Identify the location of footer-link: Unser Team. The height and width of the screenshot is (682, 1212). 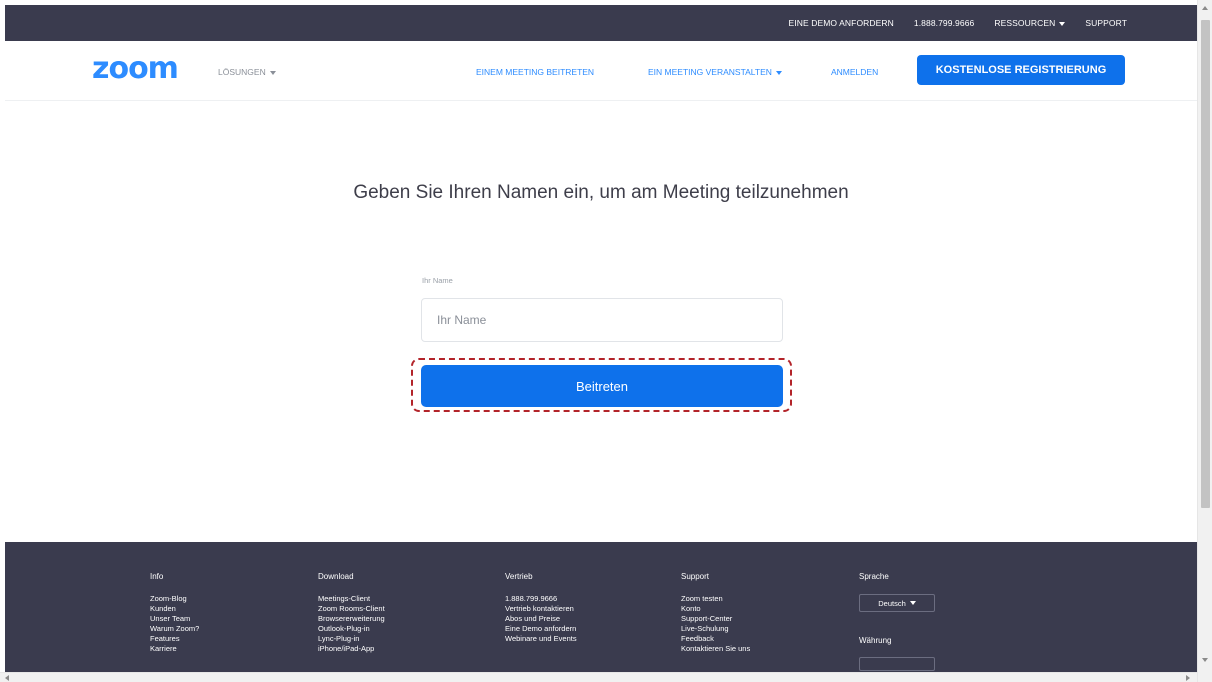
(174, 619).